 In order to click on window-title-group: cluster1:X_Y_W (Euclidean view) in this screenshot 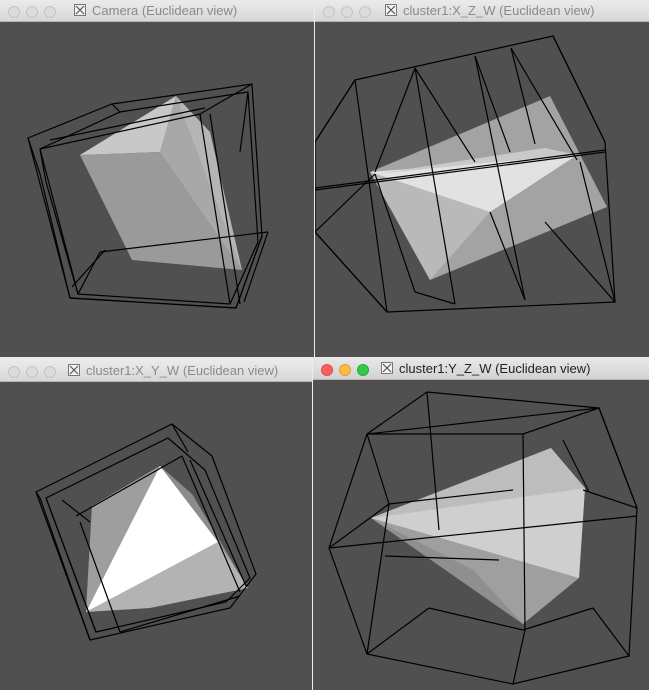, I will do `click(173, 370)`.